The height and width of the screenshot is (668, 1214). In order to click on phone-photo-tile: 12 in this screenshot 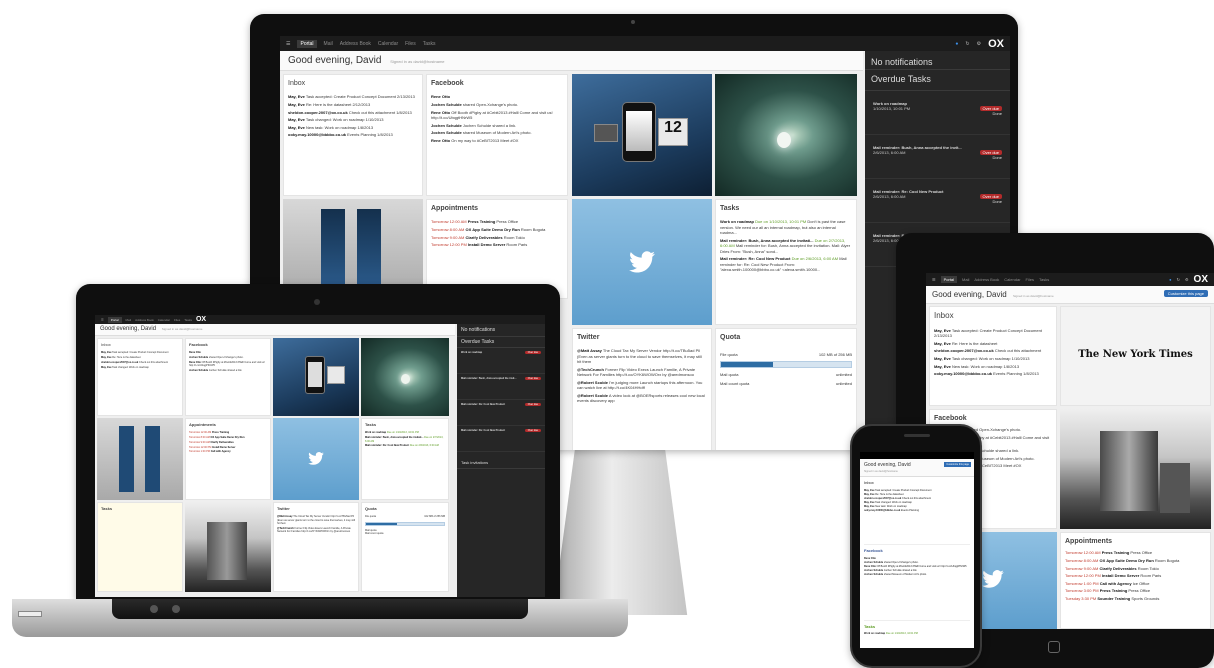, I will do `click(642, 135)`.